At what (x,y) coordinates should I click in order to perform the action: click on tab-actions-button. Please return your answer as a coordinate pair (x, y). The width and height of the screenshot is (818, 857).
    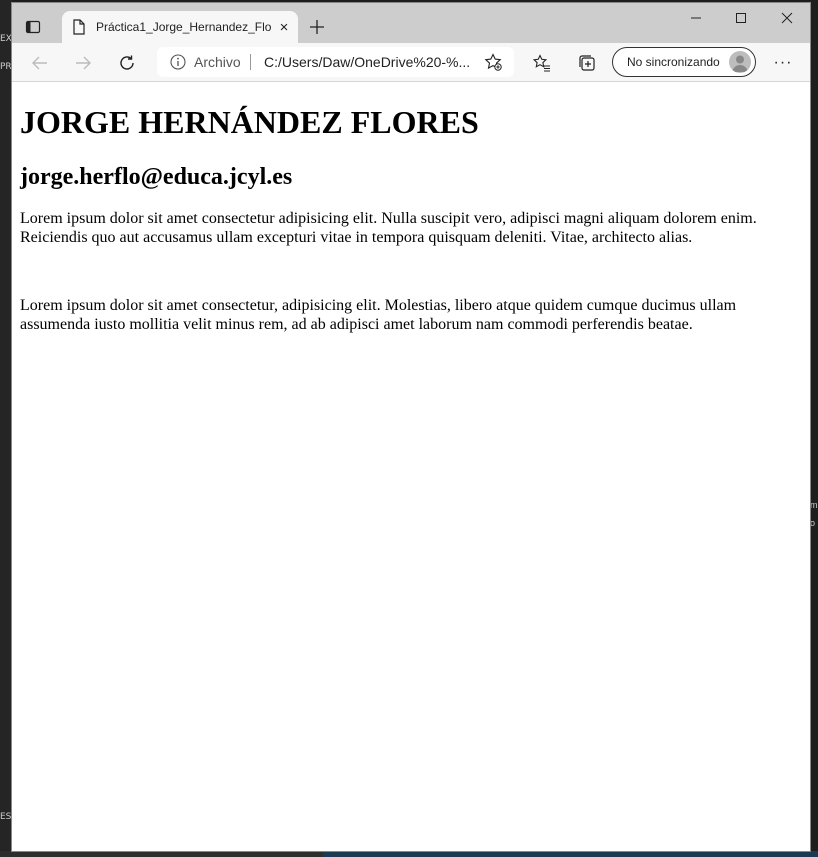
    Looking at the image, I should click on (33, 27).